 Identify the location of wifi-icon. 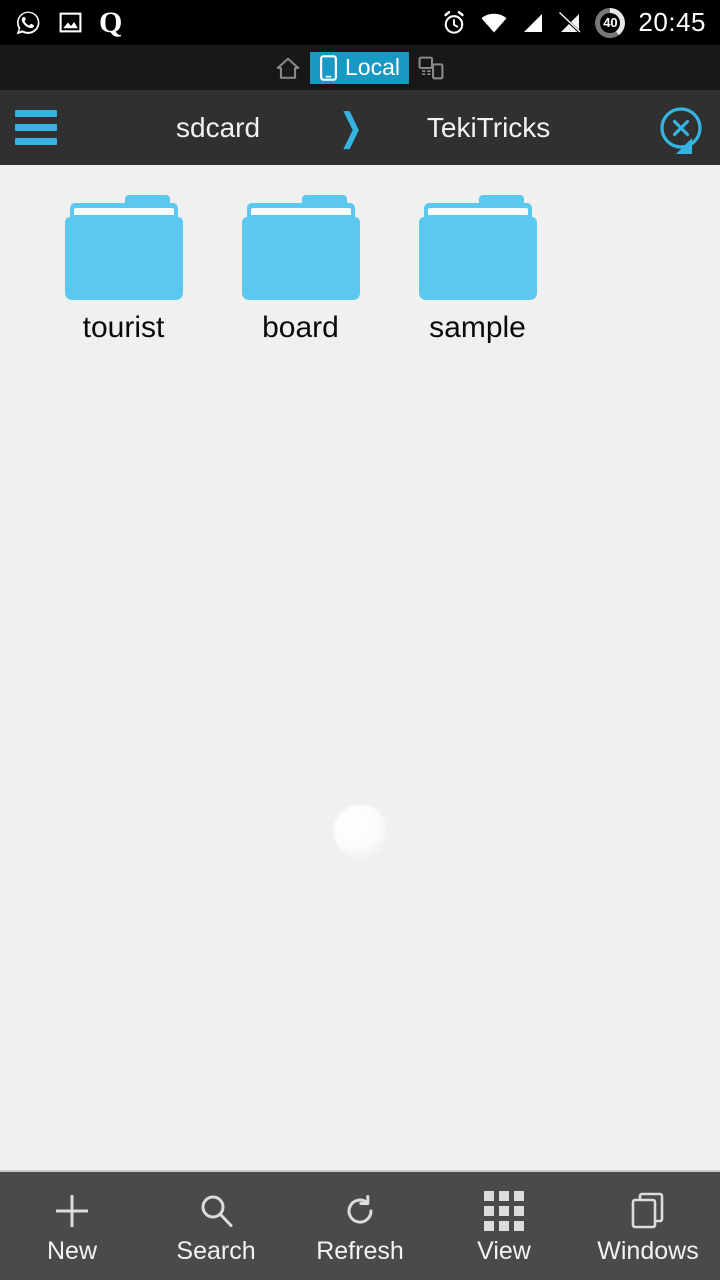
(494, 23).